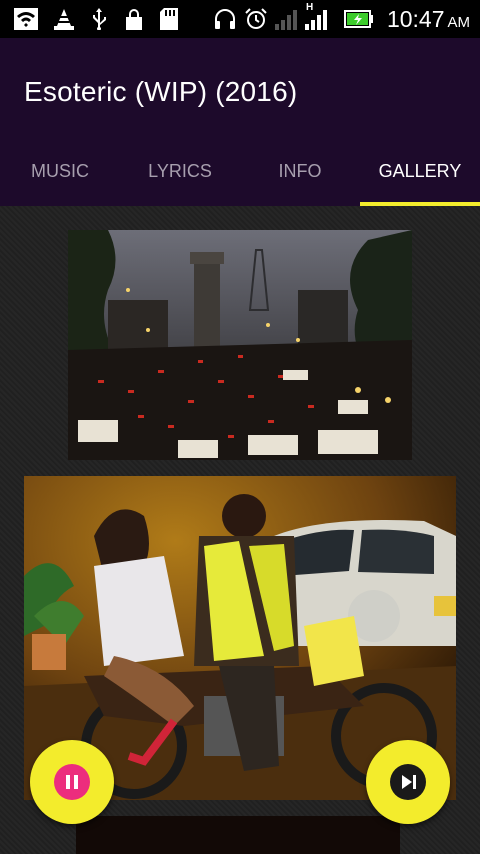 This screenshot has width=480, height=854. I want to click on tab-gallery: GALLERY, so click(420, 174).